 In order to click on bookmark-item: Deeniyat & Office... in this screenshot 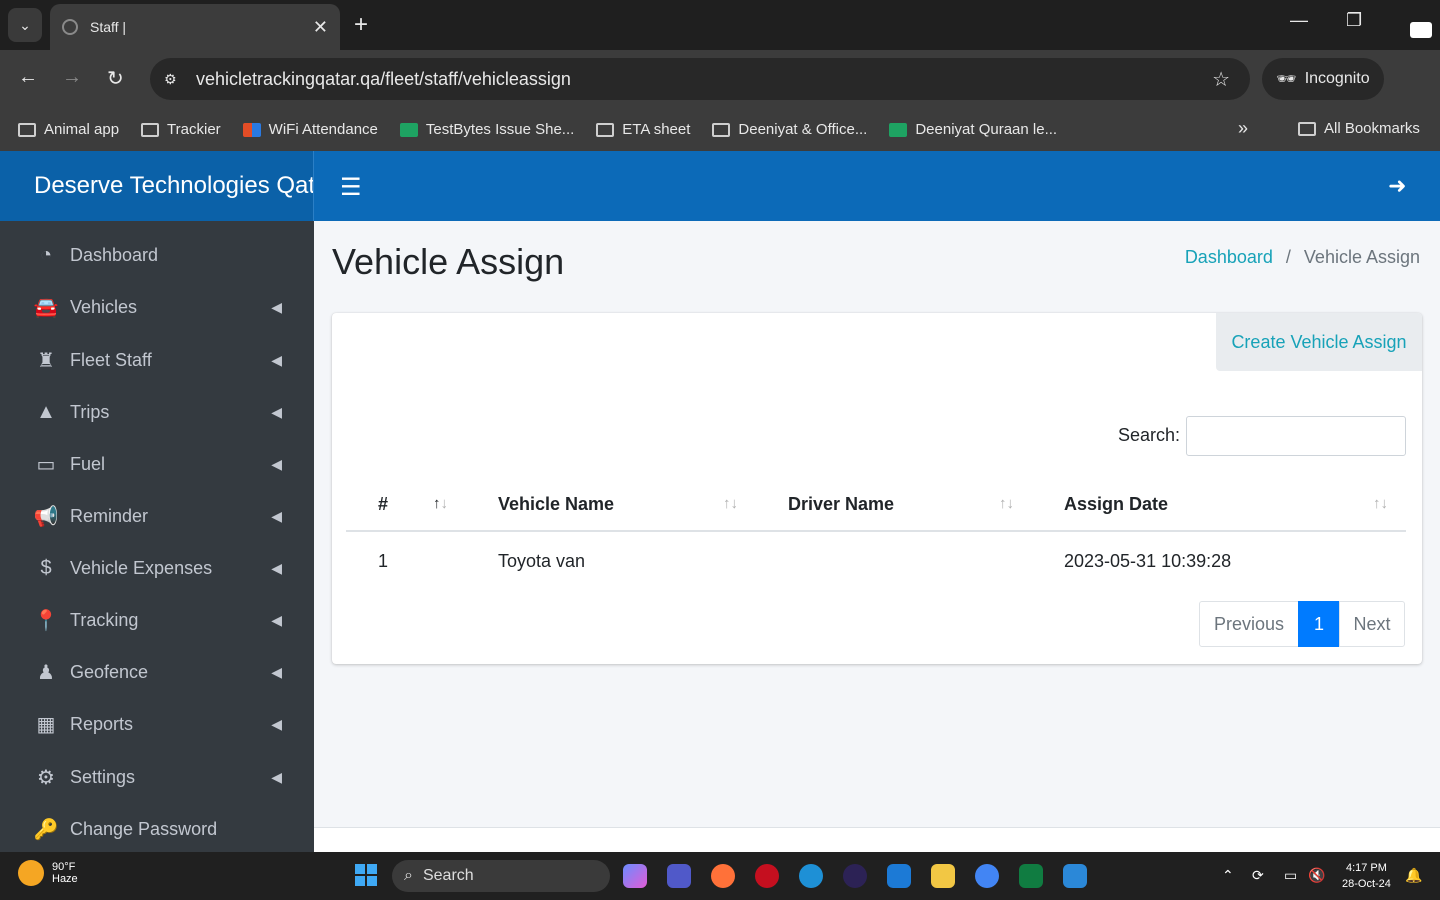, I will do `click(789, 129)`.